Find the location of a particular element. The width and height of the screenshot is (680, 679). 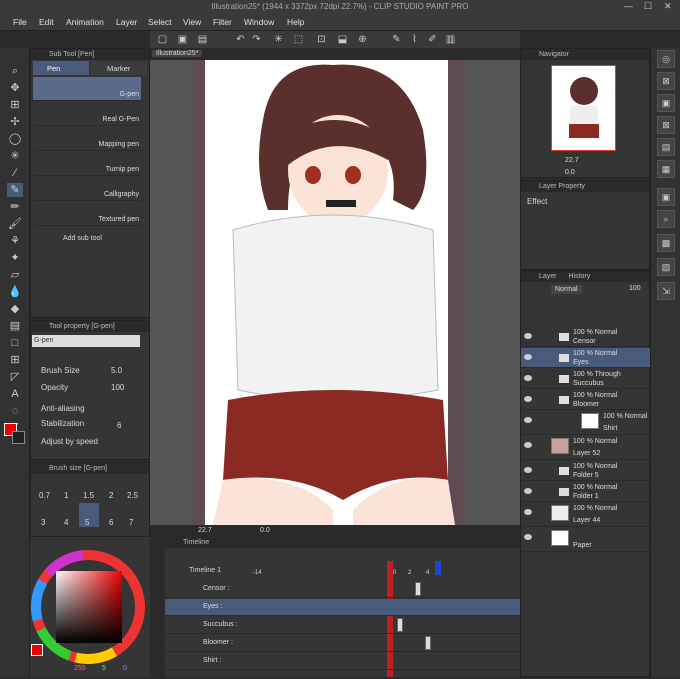

menu-window: Window is located at coordinates (259, 22).